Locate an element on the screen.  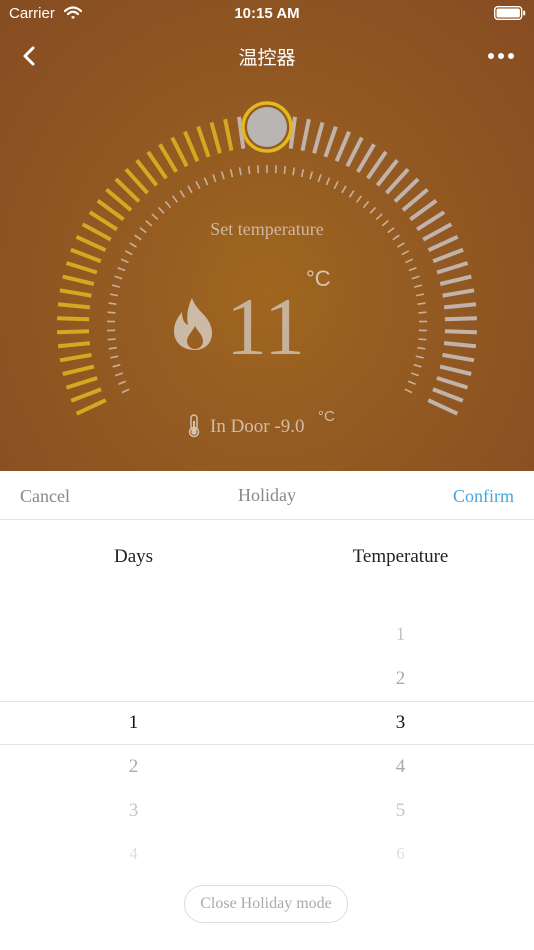
confirm-button: Confirm is located at coordinates (483, 496).